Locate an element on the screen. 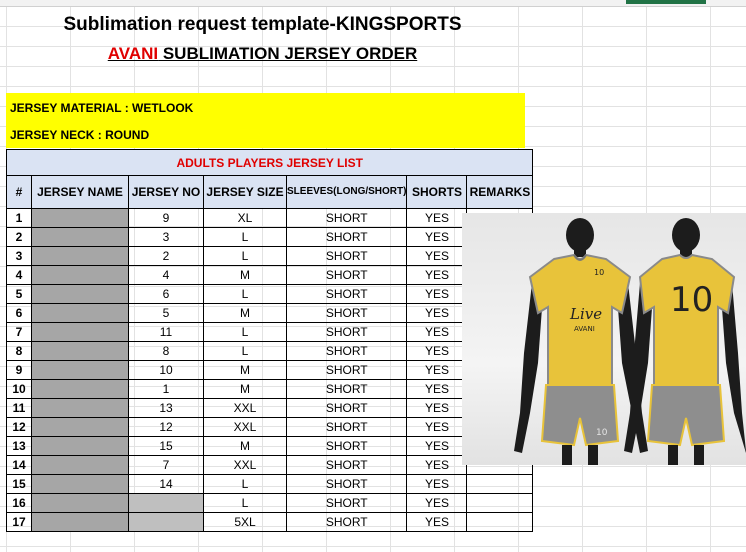 The width and height of the screenshot is (746, 552). row-number-cell: 11 is located at coordinates (19, 408).